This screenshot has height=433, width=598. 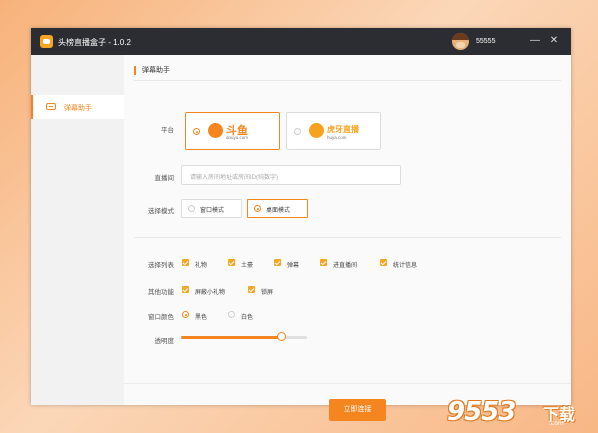 I want to click on opacity-slider, so click(x=244, y=336).